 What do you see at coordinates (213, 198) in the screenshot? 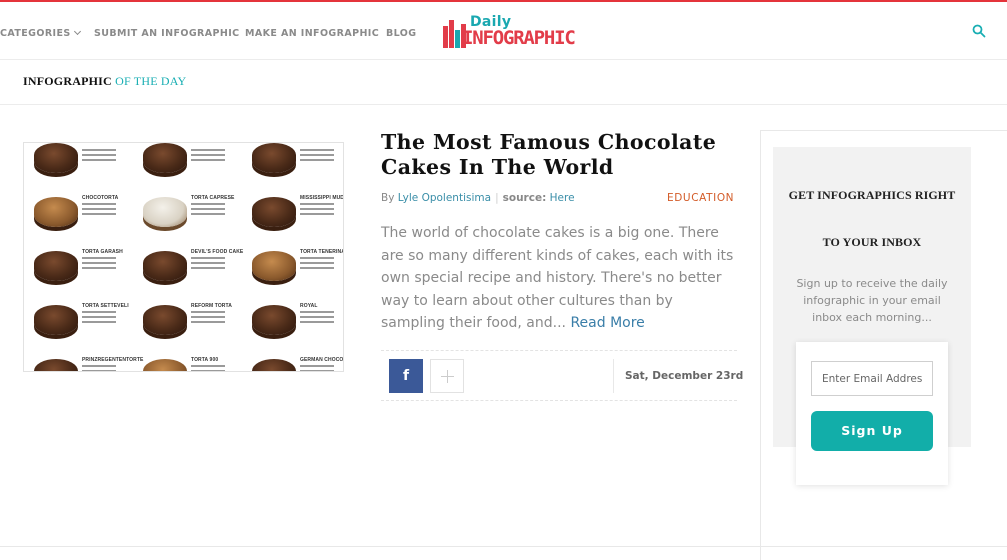
I see `cake-name: TORTA CAPRESE` at bounding box center [213, 198].